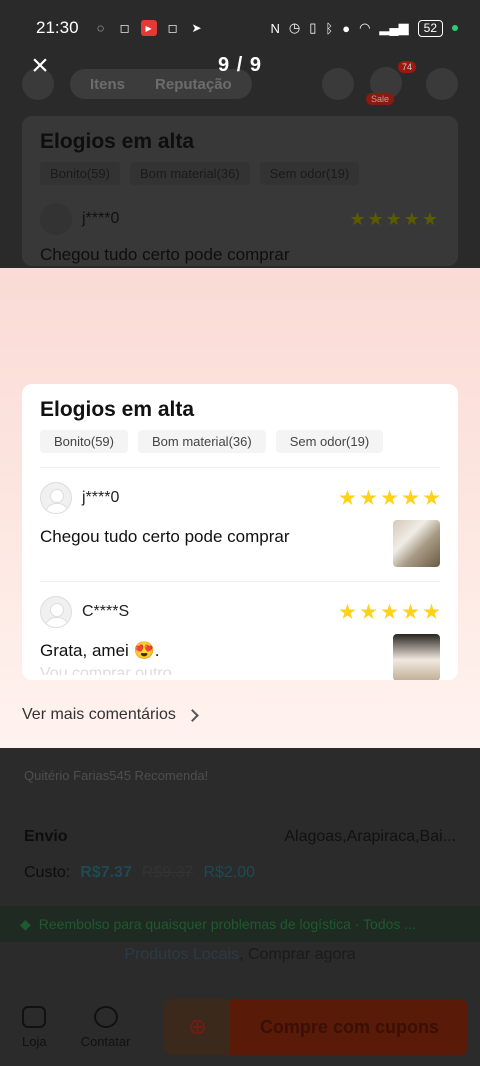 This screenshot has height=1066, width=480. Describe the element at coordinates (25, 923) in the screenshot. I see `shield-icon: ◆` at that location.